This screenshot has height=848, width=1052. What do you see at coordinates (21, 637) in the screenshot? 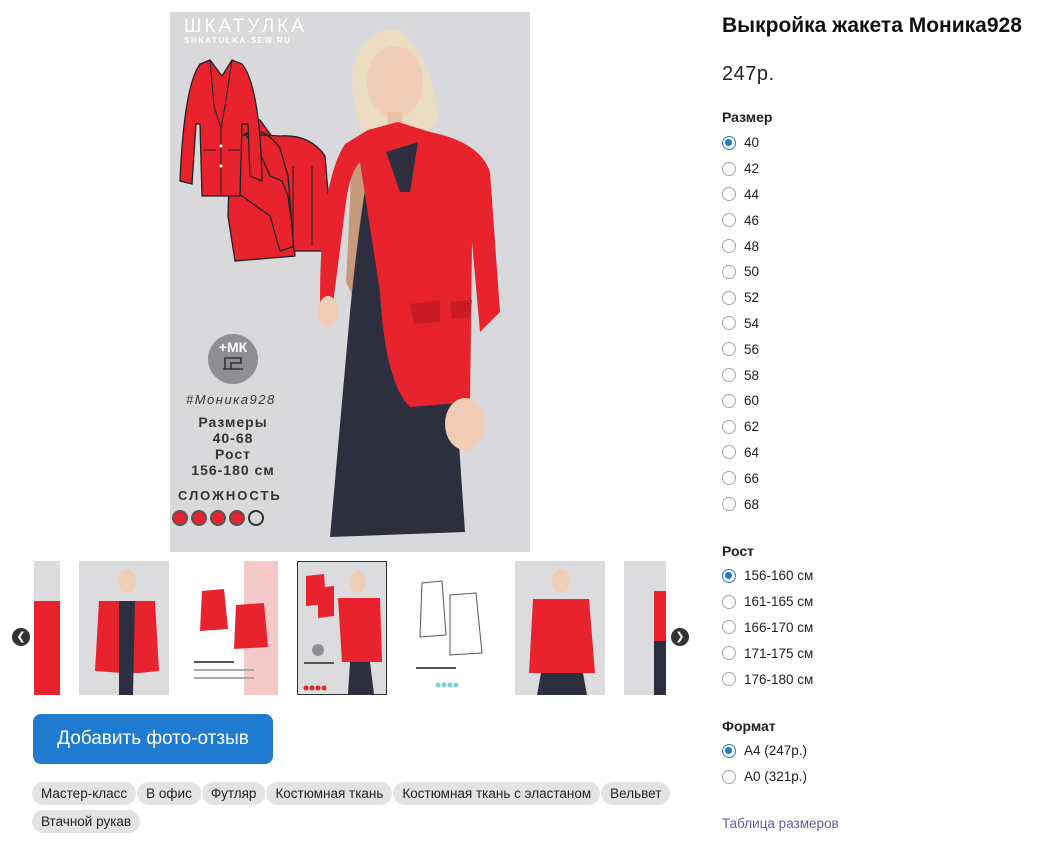
I see `gallery-prev-button: ❮` at bounding box center [21, 637].